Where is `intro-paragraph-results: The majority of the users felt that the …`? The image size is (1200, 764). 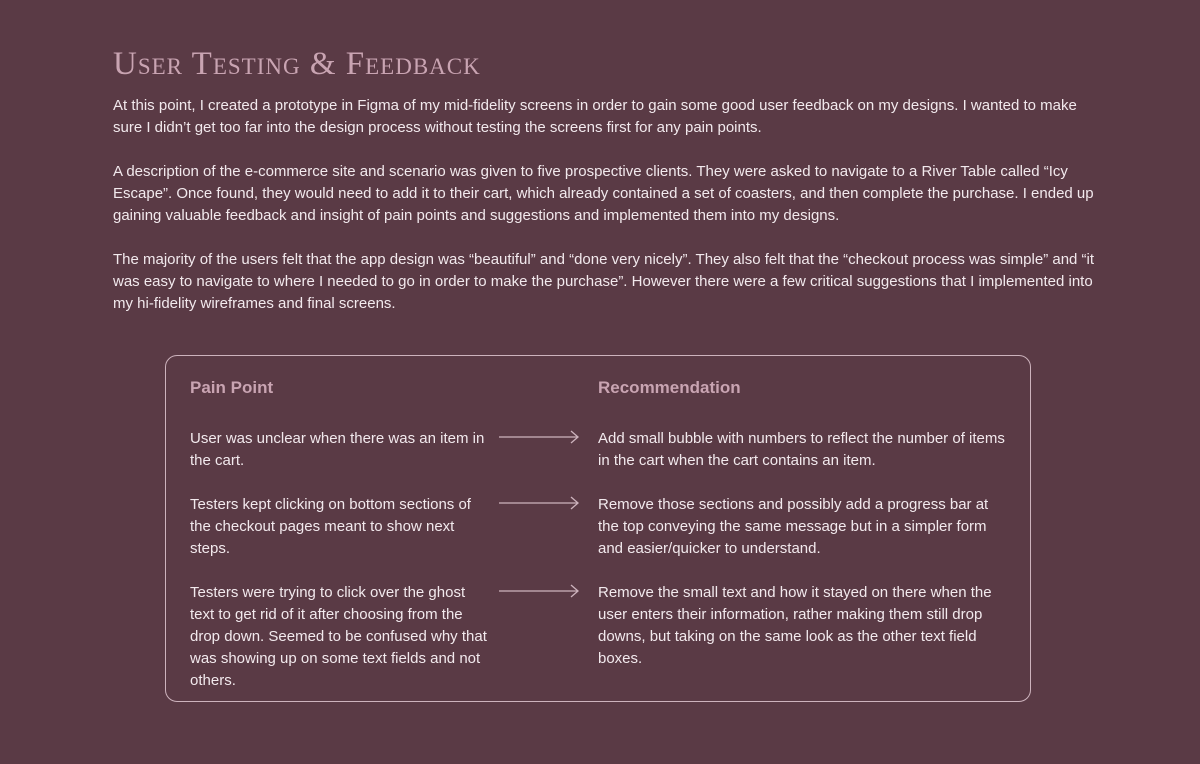
intro-paragraph-results: The majority of the users felt that the … is located at coordinates (604, 281).